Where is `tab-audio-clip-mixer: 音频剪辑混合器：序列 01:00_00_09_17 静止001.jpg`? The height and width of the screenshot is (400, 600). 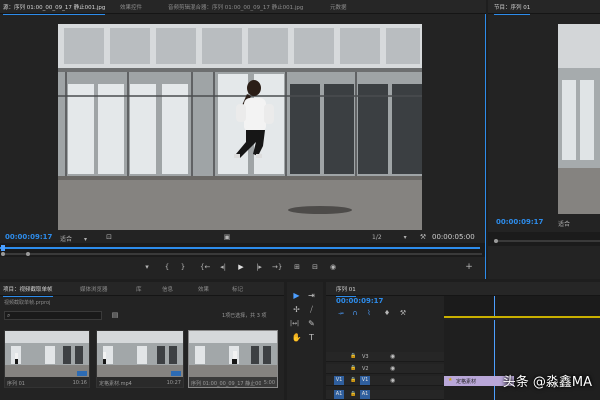 tab-audio-clip-mixer: 音频剪辑混合器：序列 01:00_00_09_17 静止001.jpg is located at coordinates (235, 7).